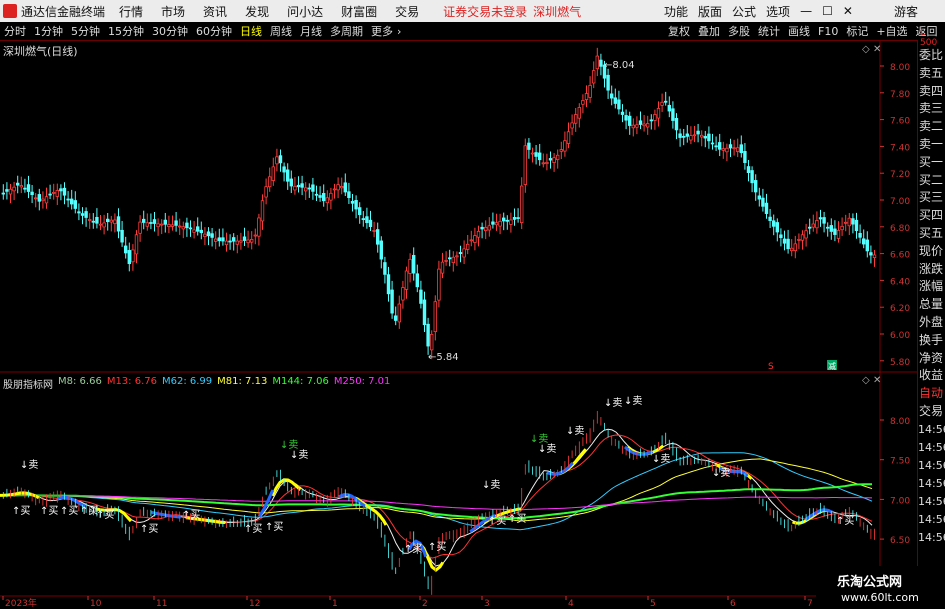 The height and width of the screenshot is (609, 945). I want to click on login-notice: 证券交易未登录, so click(485, 11).